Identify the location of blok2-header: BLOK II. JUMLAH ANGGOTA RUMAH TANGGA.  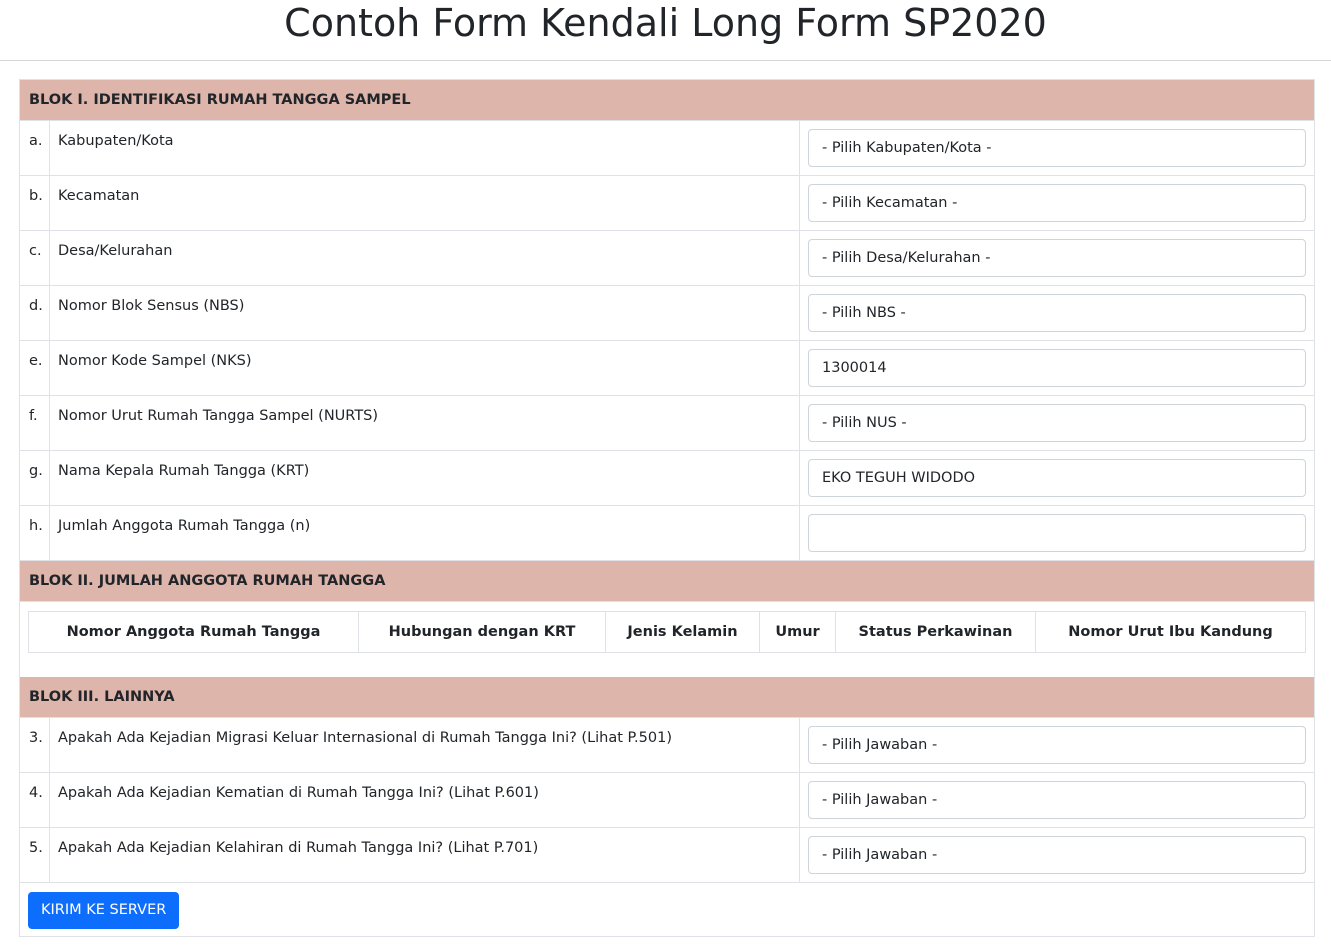
(667, 581).